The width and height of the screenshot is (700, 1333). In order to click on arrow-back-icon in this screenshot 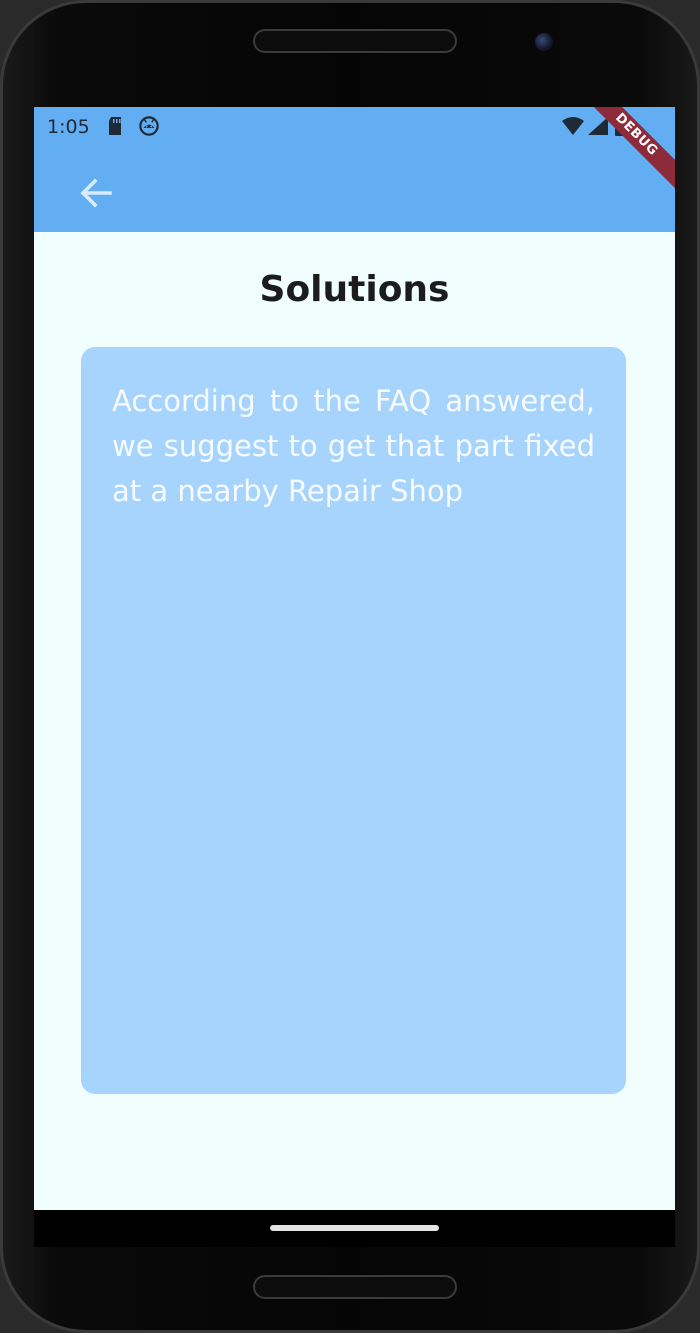, I will do `click(96, 193)`.